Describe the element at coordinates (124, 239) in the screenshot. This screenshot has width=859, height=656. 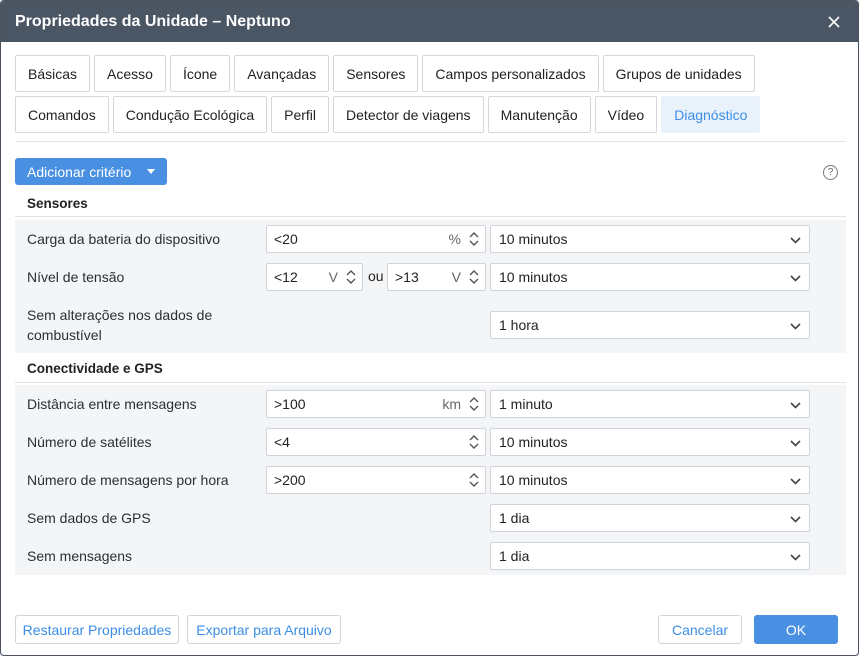
I see `criterion-label: Carga da bateria do dispositivo` at that location.